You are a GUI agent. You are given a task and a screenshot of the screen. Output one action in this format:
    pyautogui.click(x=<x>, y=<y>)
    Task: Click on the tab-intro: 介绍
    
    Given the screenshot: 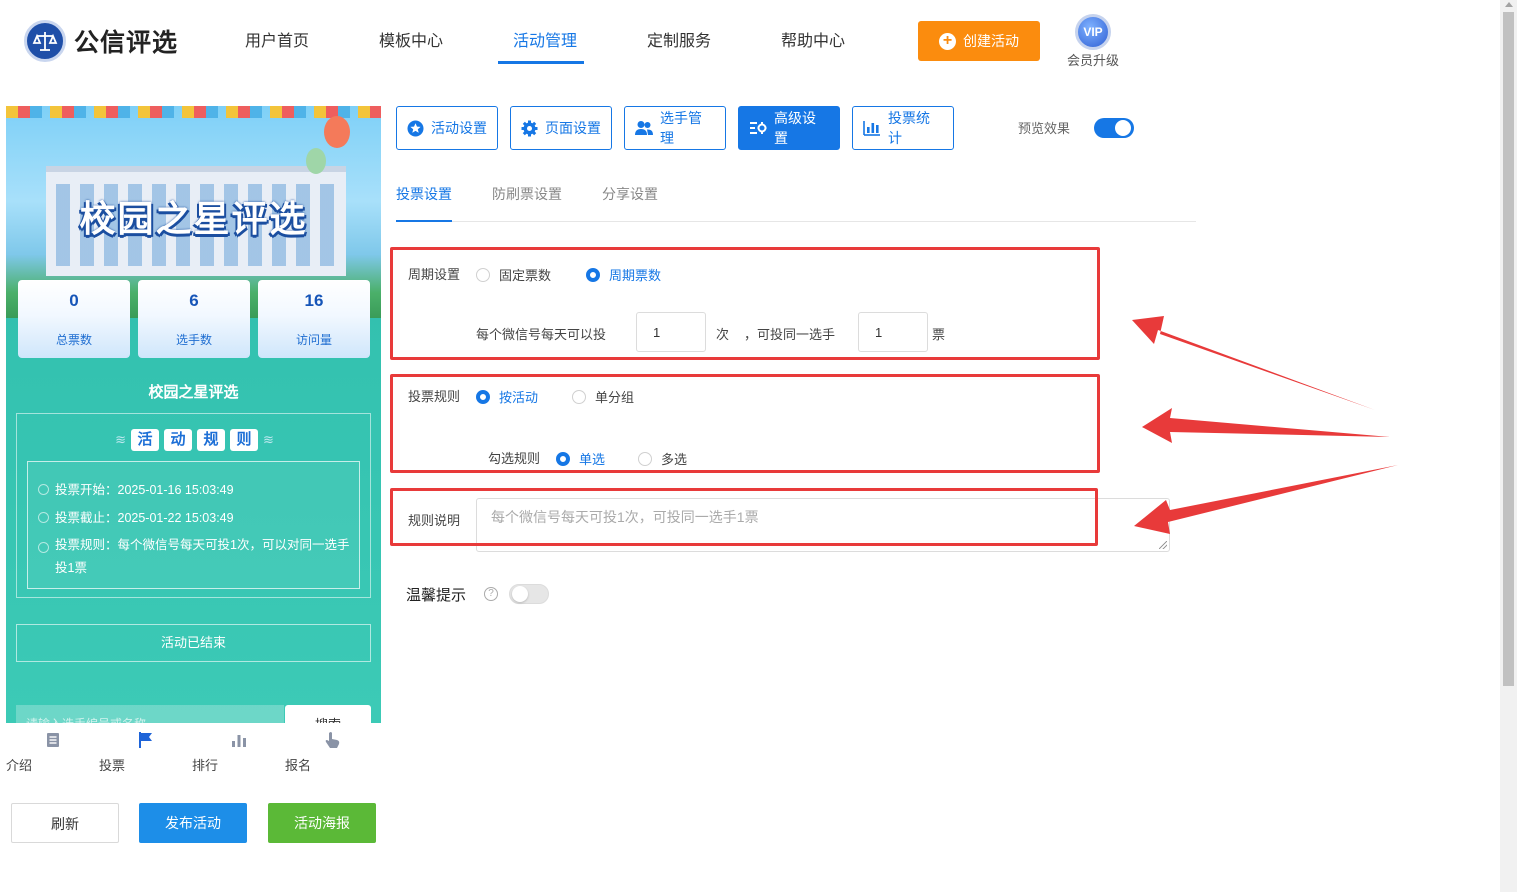 What is the action you would take?
    pyautogui.click(x=52, y=748)
    